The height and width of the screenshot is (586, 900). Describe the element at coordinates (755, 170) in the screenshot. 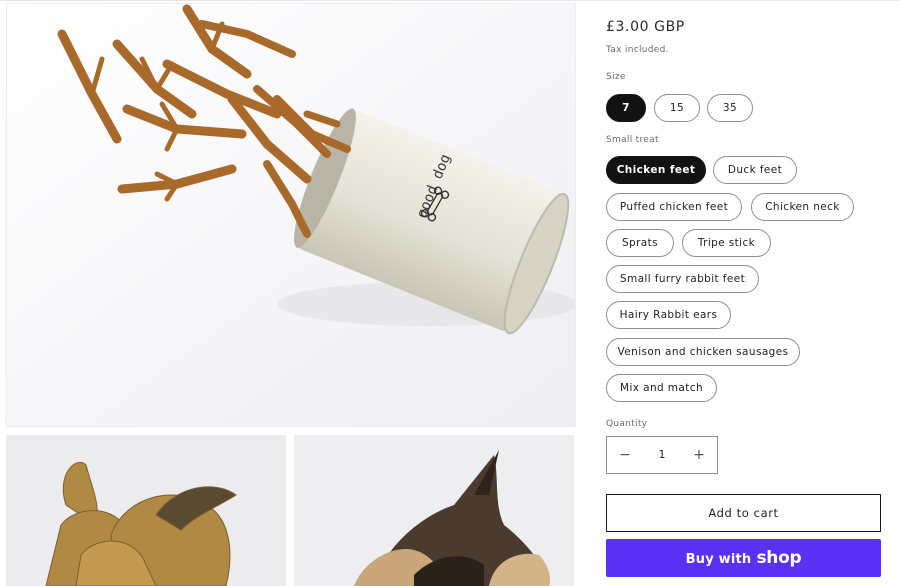

I see `treat-option-duck-feet: Duck feet` at that location.